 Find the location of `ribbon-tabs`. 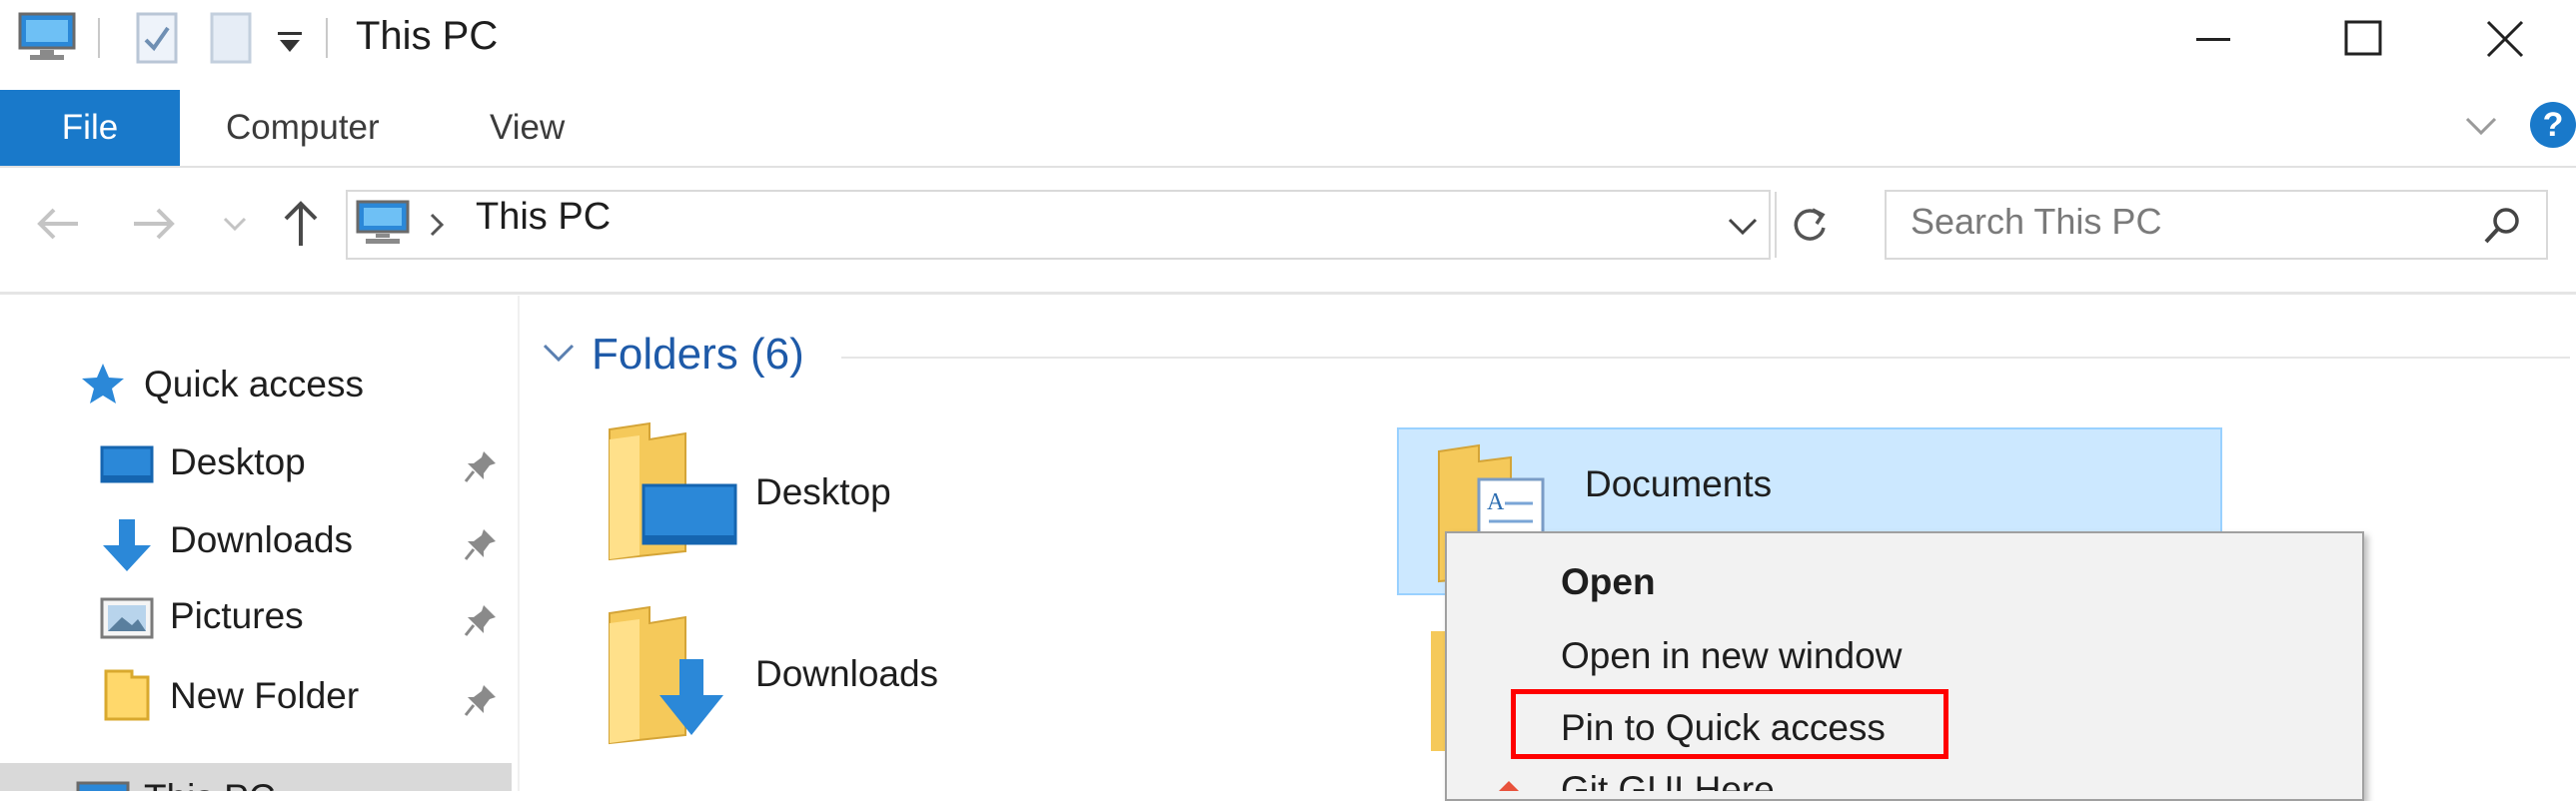

ribbon-tabs is located at coordinates (1288, 129).